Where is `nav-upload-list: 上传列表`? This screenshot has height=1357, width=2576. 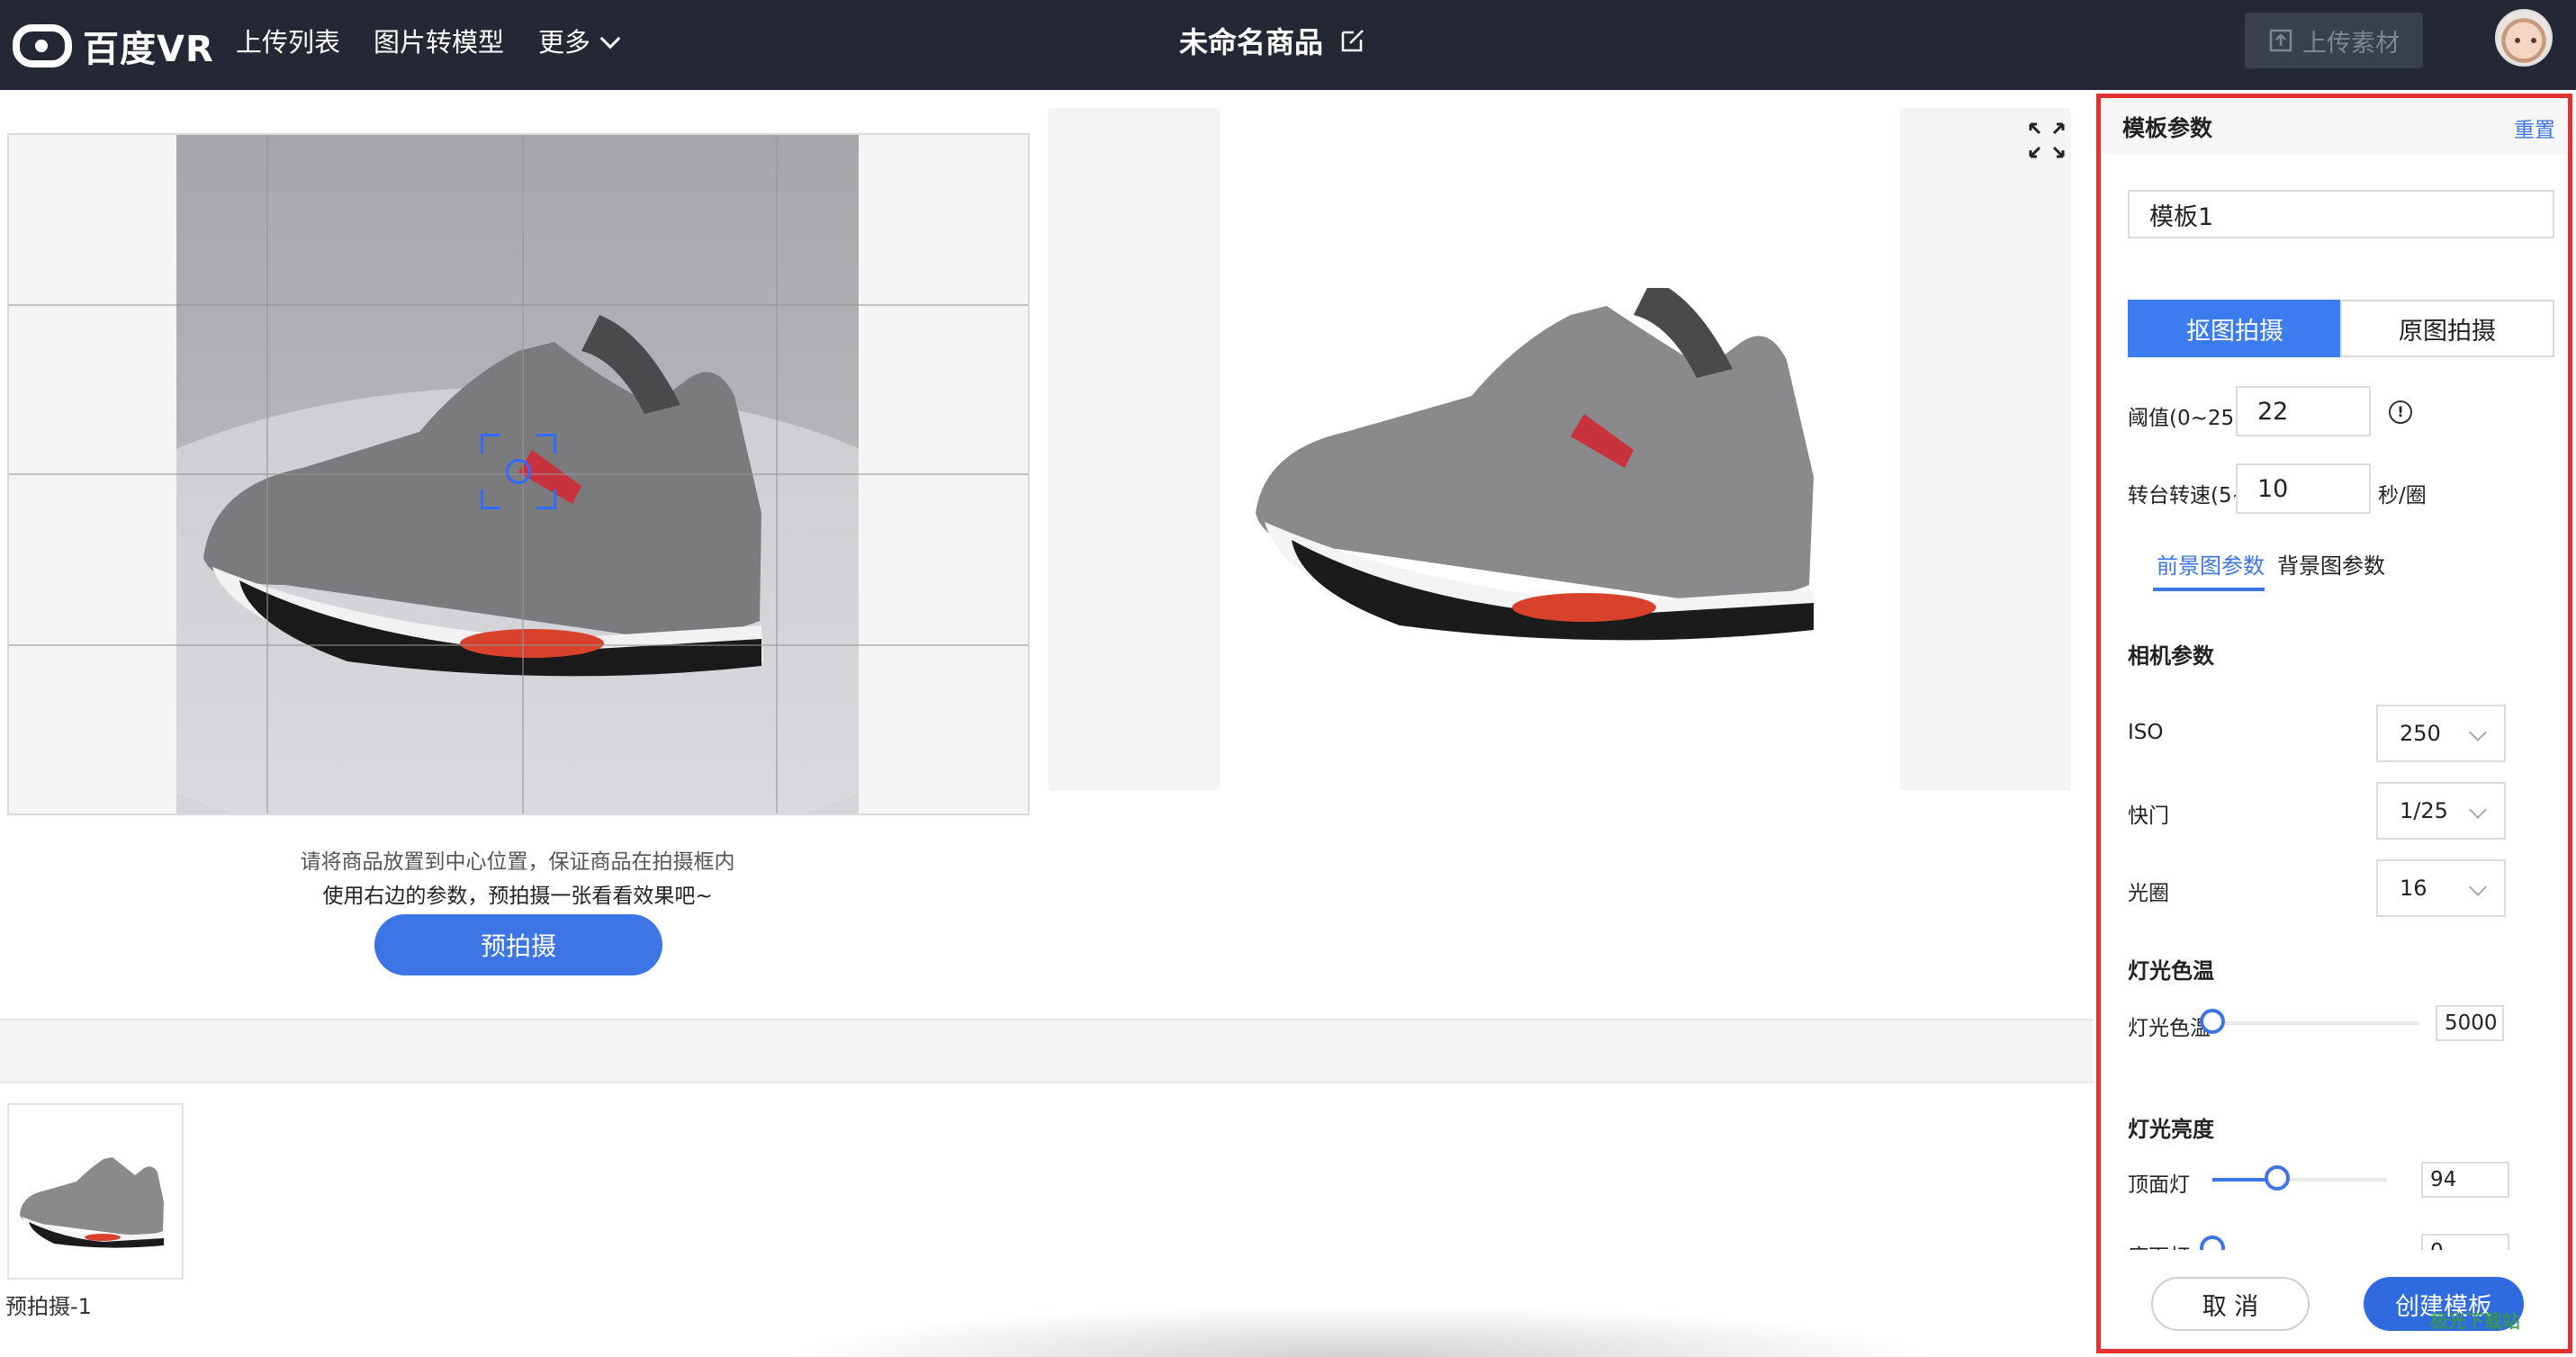 nav-upload-list: 上传列表 is located at coordinates (288, 40).